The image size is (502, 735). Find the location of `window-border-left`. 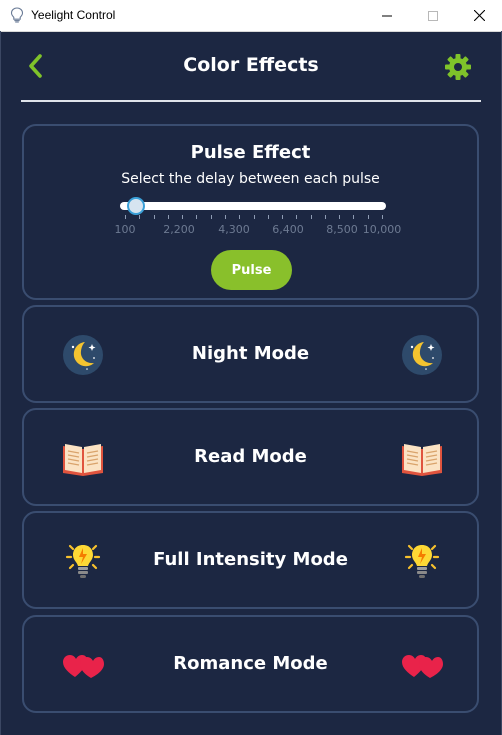

window-border-left is located at coordinates (0, 383).